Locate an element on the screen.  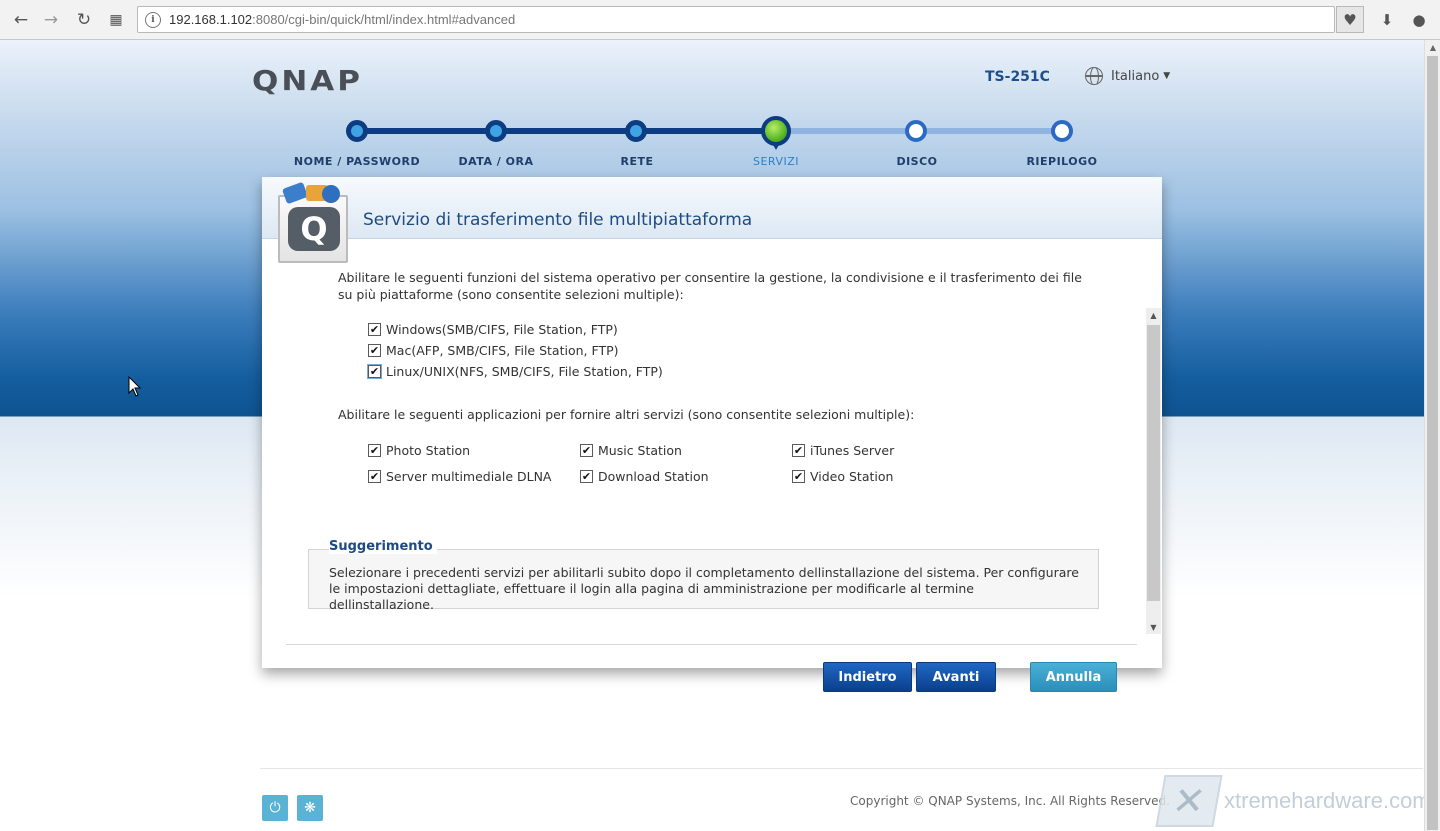
app-option-label: Music Station is located at coordinates (640, 450).